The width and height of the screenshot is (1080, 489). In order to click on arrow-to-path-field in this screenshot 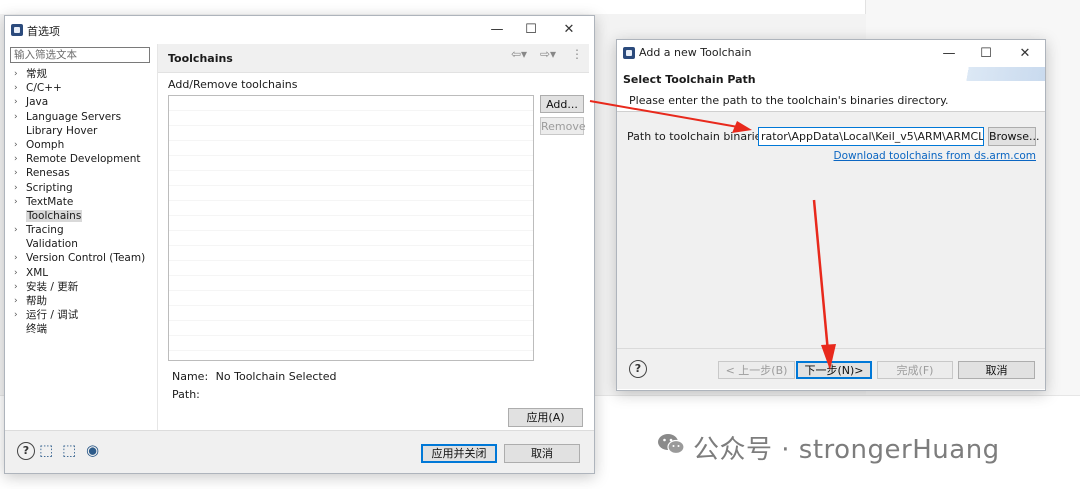, I will do `click(670, 116)`.